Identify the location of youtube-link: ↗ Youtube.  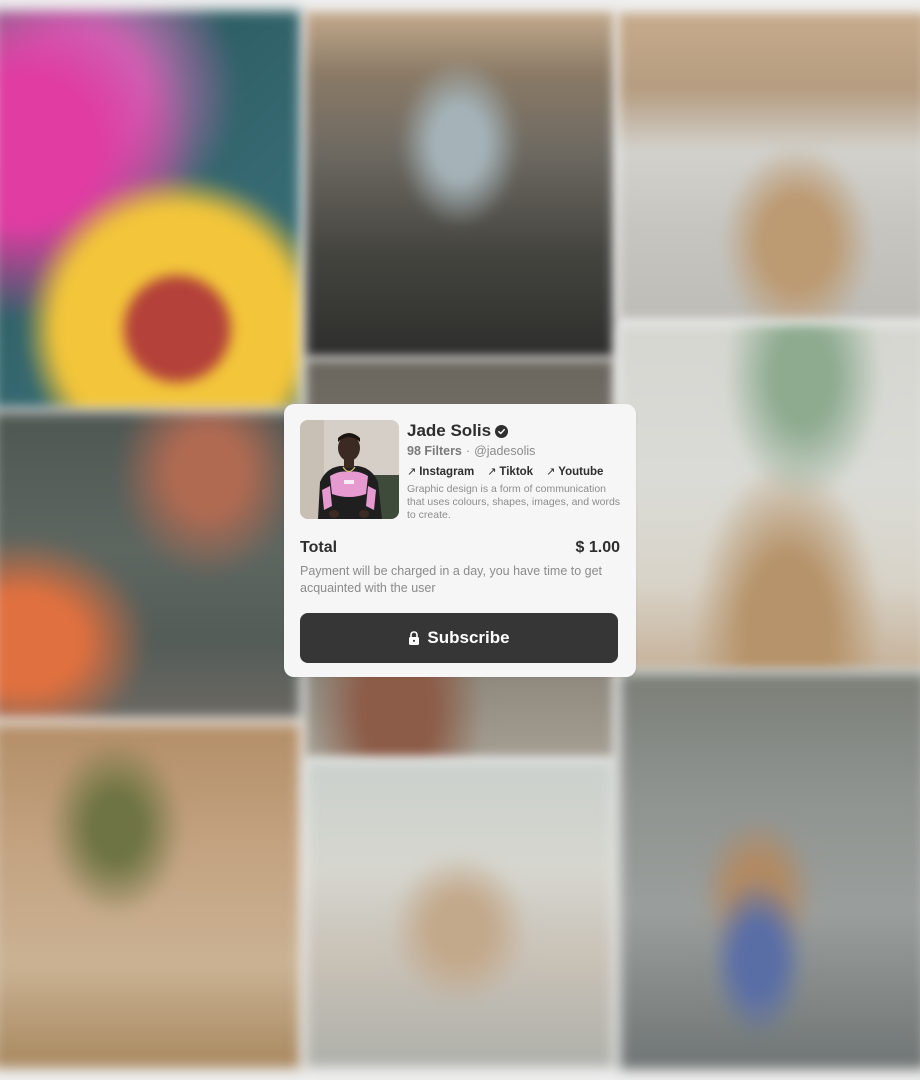
(574, 472).